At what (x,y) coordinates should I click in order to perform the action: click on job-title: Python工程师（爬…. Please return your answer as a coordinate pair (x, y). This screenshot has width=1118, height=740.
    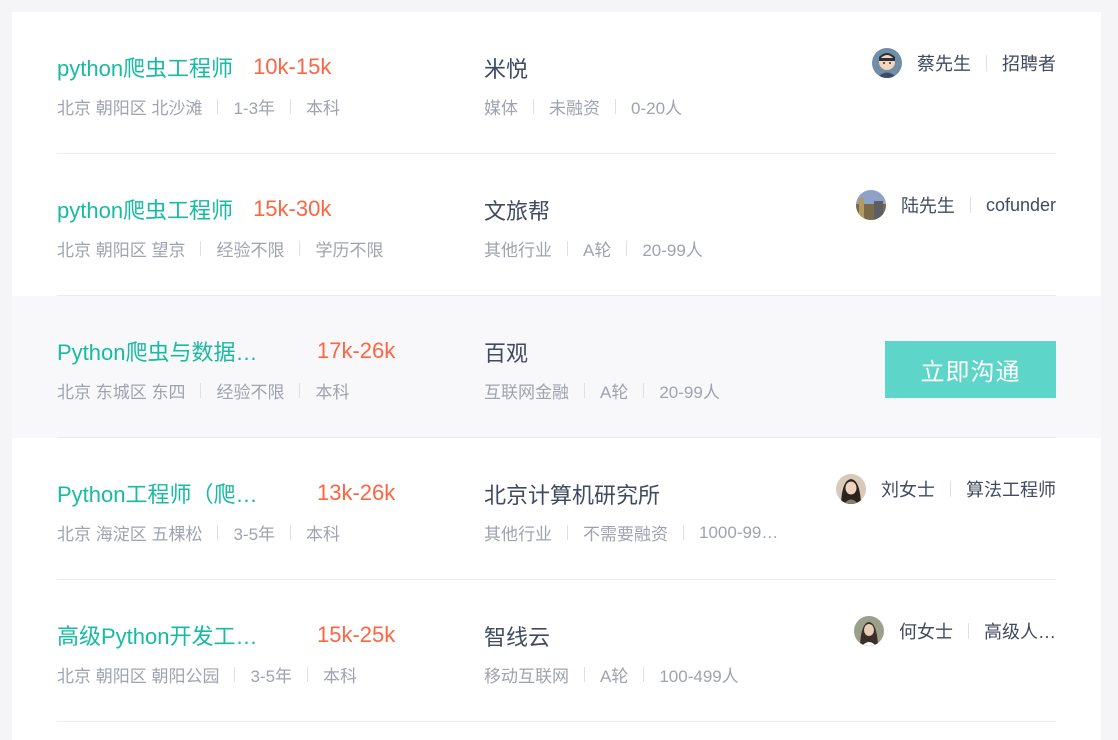
    Looking at the image, I should click on (177, 493).